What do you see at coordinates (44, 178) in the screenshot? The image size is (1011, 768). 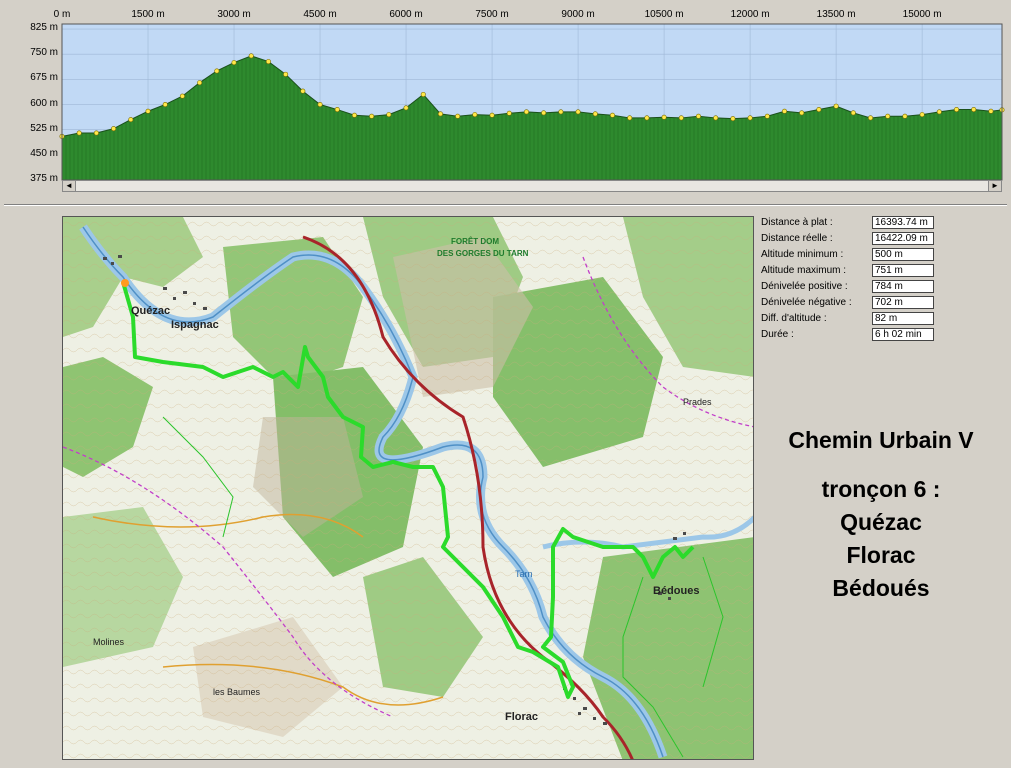 I see `y-tick-label: 375 m` at bounding box center [44, 178].